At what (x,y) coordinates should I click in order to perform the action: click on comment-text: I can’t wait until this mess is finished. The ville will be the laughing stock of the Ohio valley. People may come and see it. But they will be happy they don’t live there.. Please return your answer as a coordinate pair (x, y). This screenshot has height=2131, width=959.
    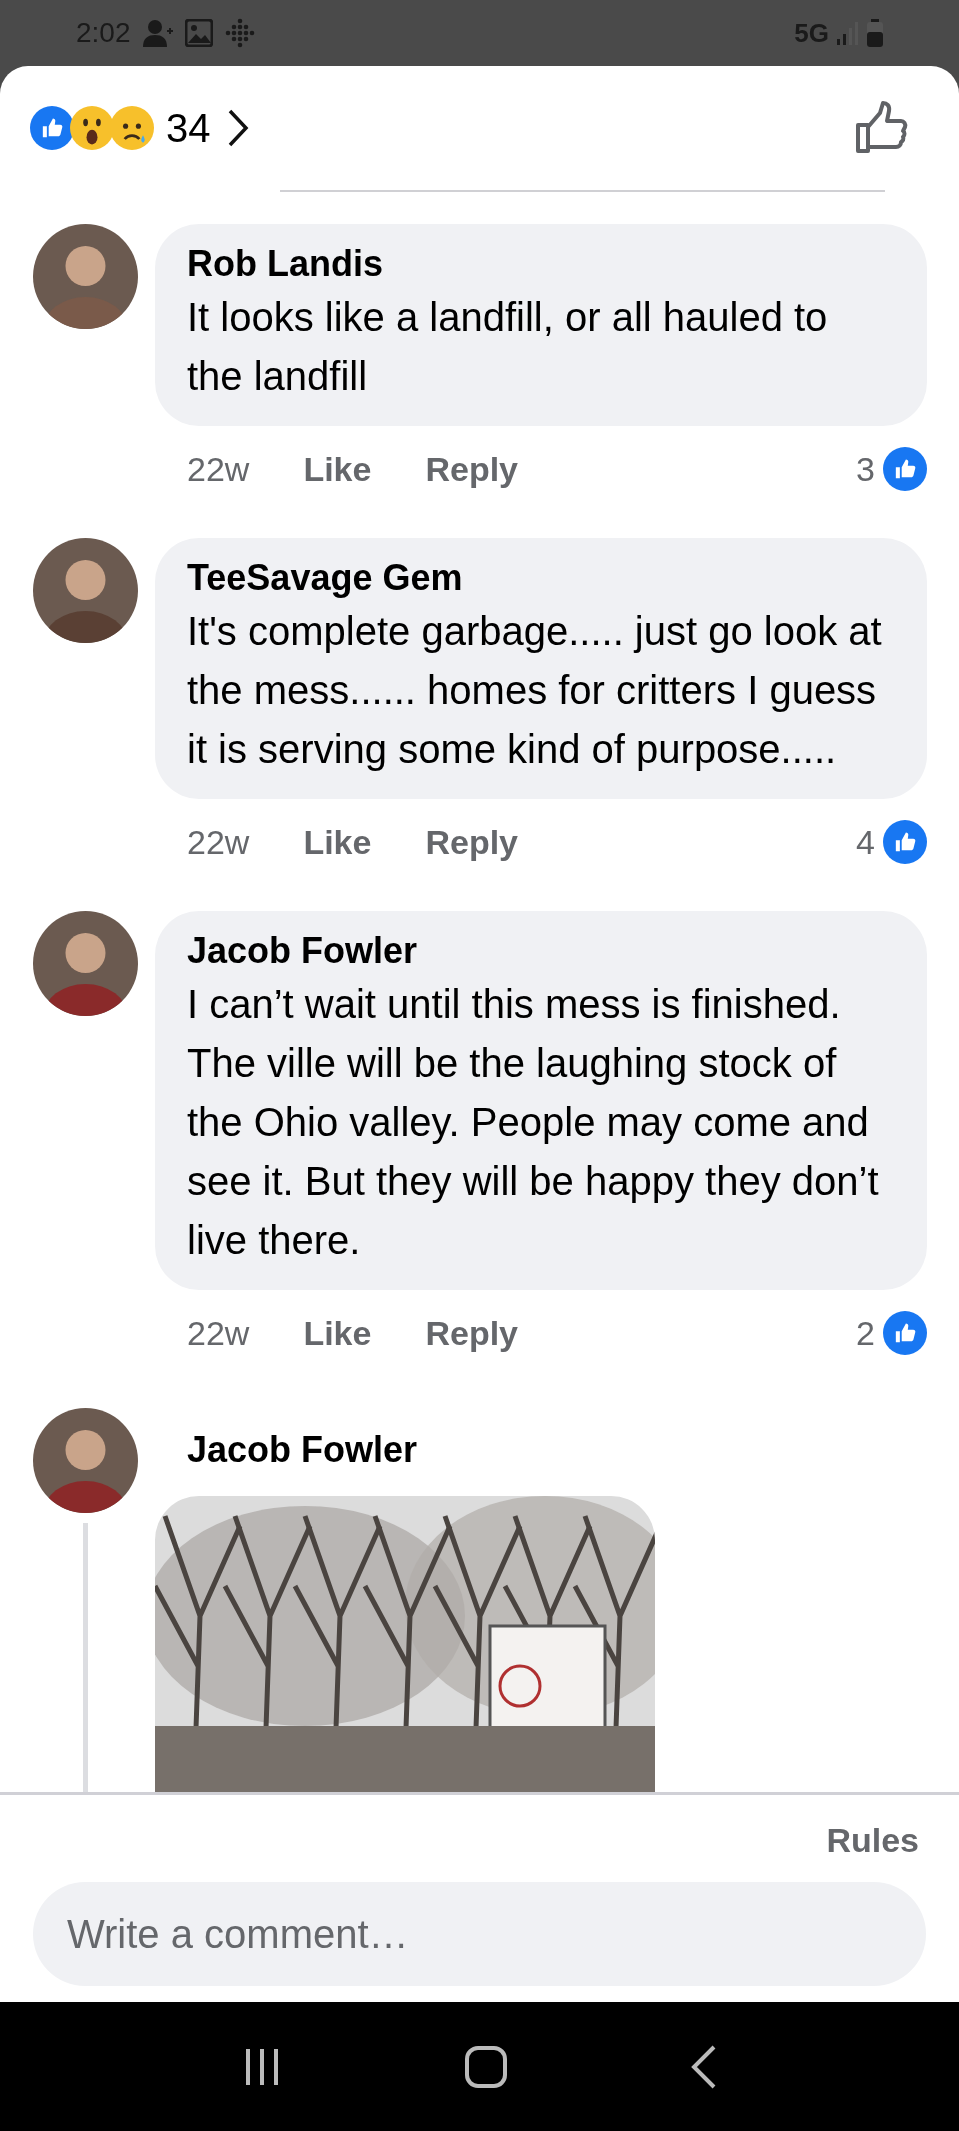
    Looking at the image, I should click on (533, 1122).